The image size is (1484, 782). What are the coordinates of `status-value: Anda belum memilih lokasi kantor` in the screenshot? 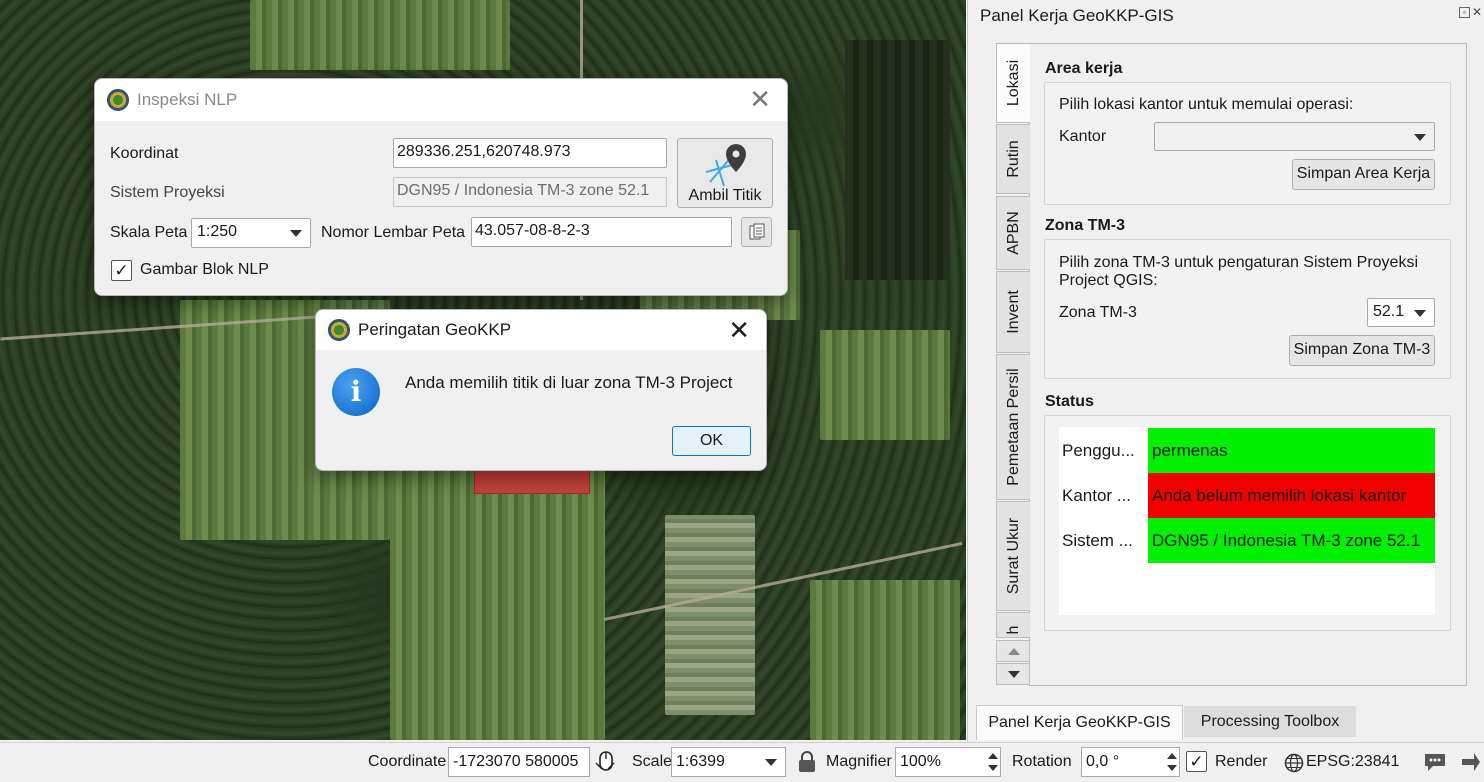 It's located at (1291, 495).